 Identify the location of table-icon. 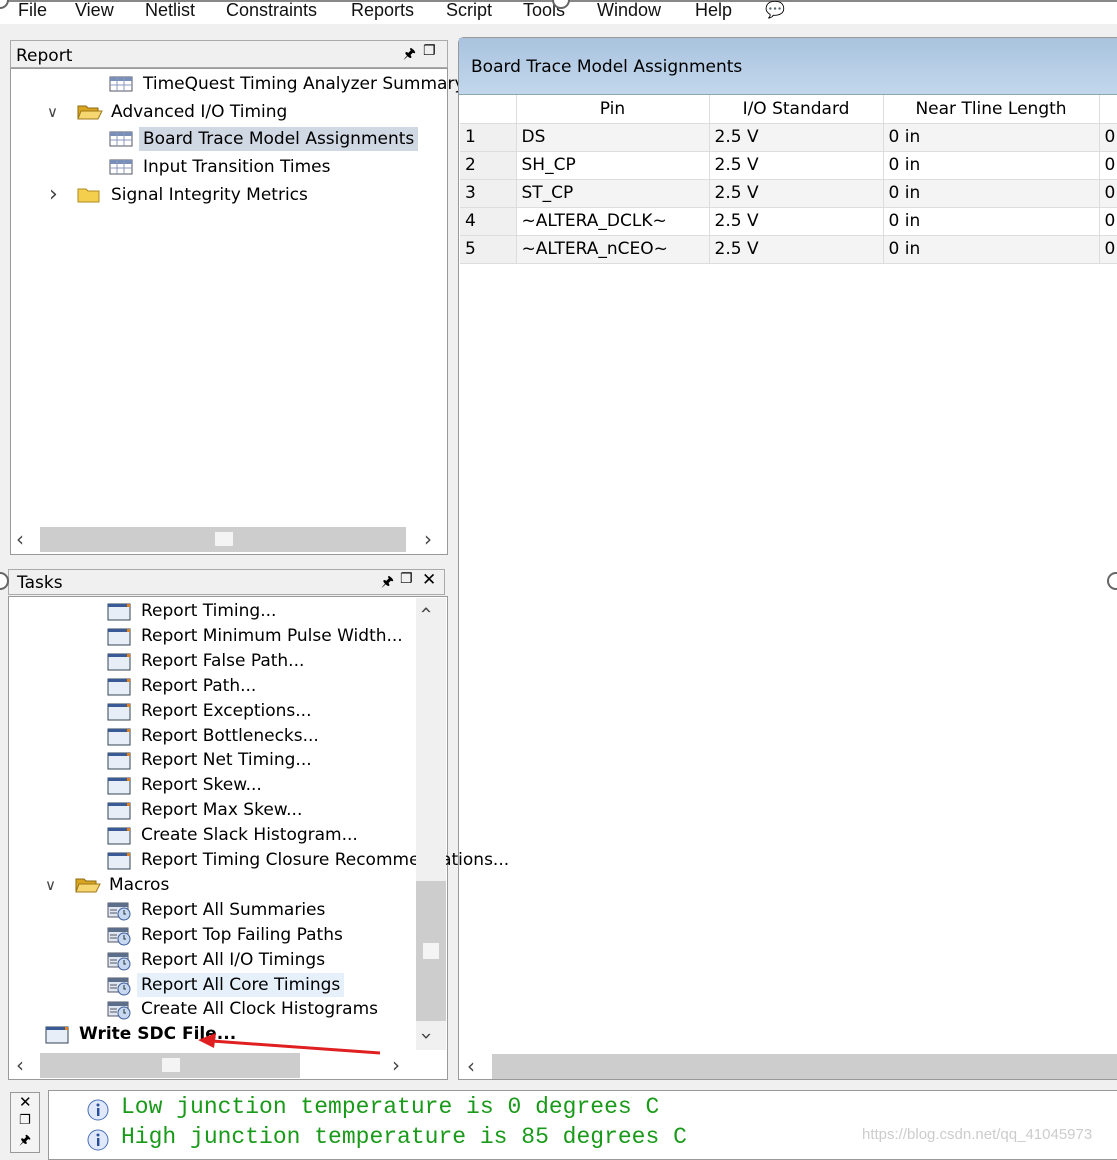
(121, 167).